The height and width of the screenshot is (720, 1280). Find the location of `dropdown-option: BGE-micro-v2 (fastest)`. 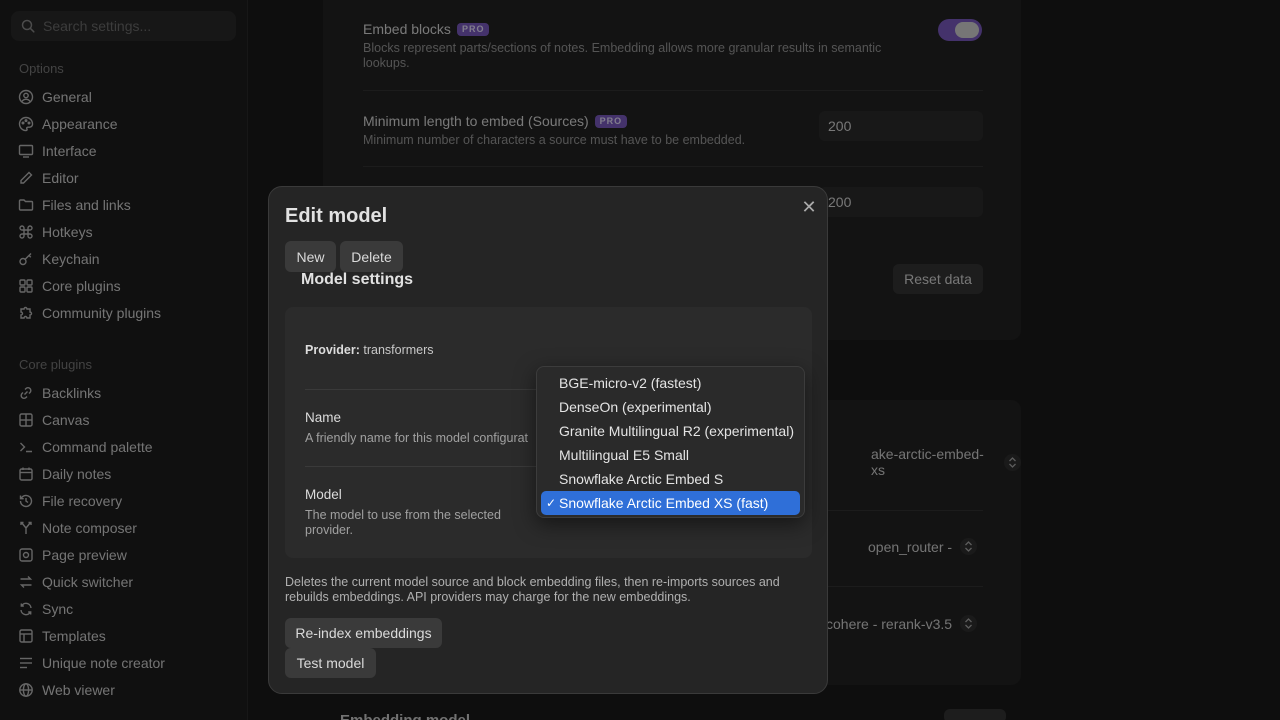

dropdown-option: BGE-micro-v2 (fastest) is located at coordinates (670, 383).